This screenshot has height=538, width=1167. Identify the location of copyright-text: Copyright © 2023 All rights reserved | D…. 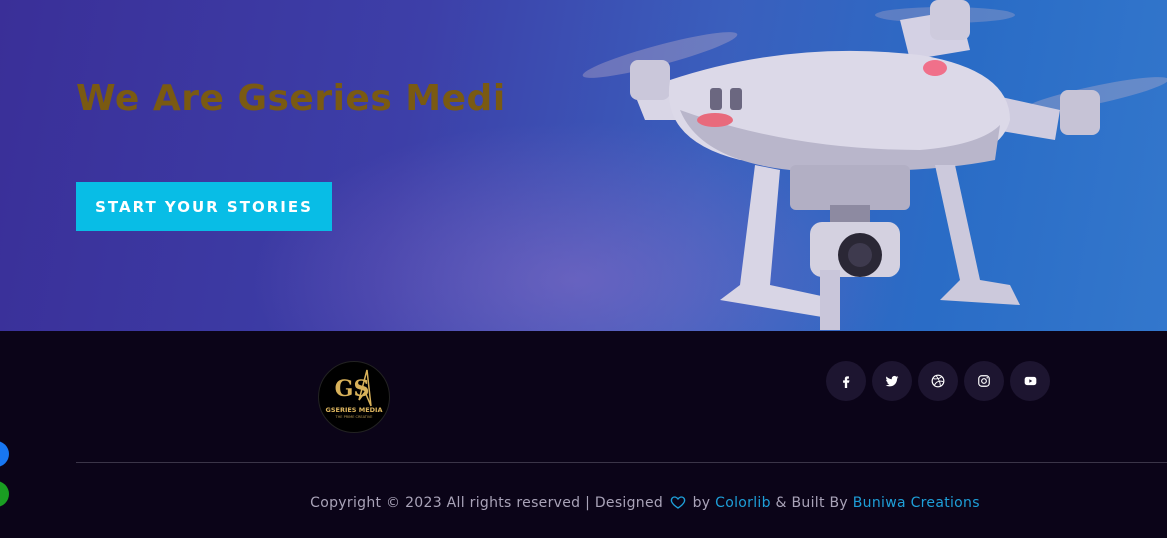
(583, 502).